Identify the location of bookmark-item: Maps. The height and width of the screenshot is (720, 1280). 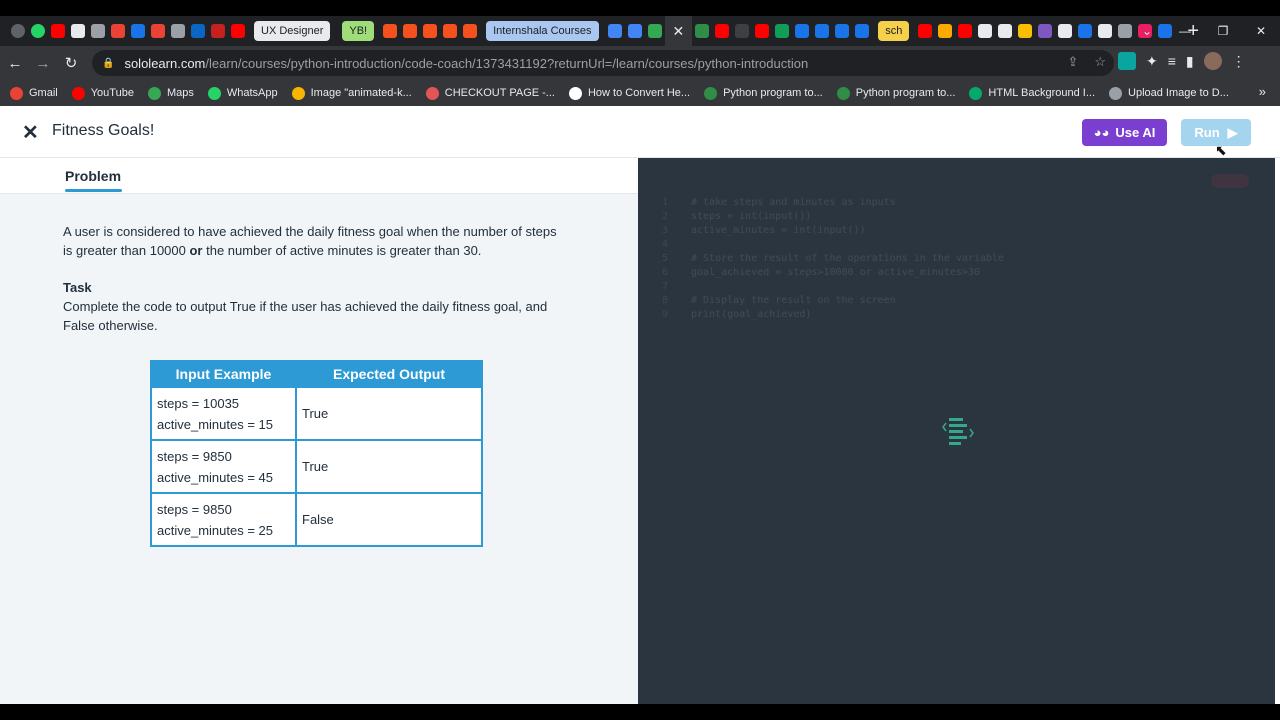
(170, 93).